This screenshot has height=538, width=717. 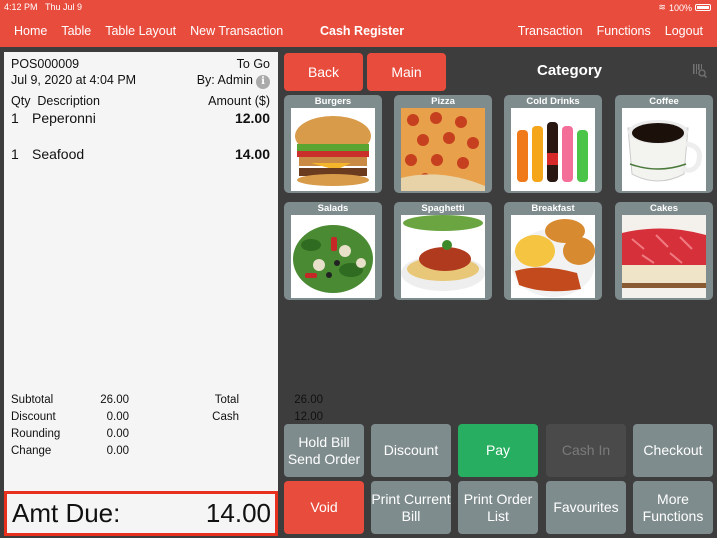 I want to click on info-icon: i, so click(x=263, y=82).